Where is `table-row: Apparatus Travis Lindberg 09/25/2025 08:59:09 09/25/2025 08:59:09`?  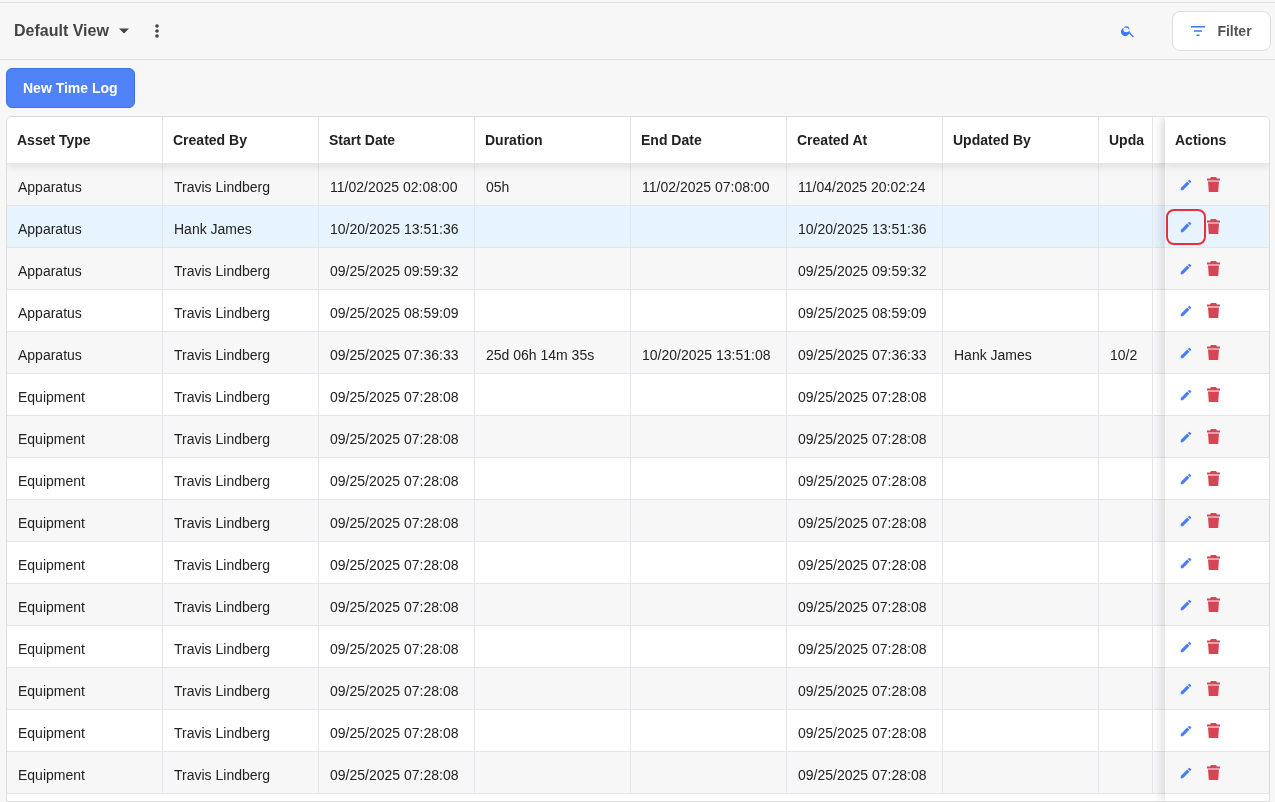 table-row: Apparatus Travis Lindberg 09/25/2025 08:59:09 09/25/2025 08:59:09 is located at coordinates (586, 311).